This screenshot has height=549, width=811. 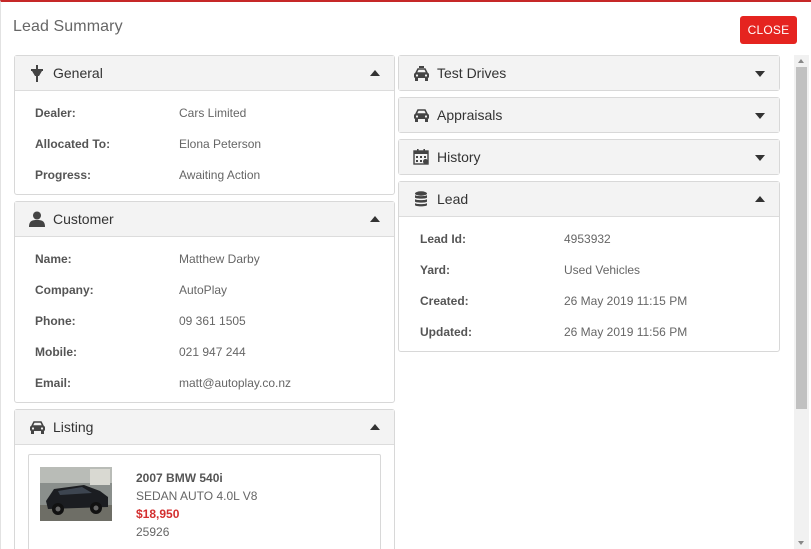 I want to click on row-label: Phone:, so click(x=55, y=320).